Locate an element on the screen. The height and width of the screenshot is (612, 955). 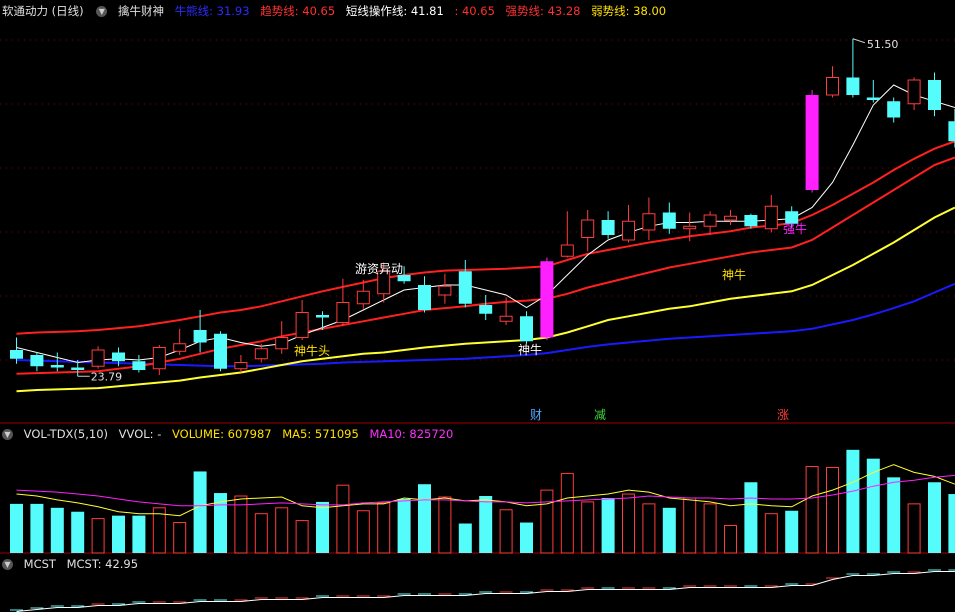
mcst-panel is located at coordinates (482, 590).